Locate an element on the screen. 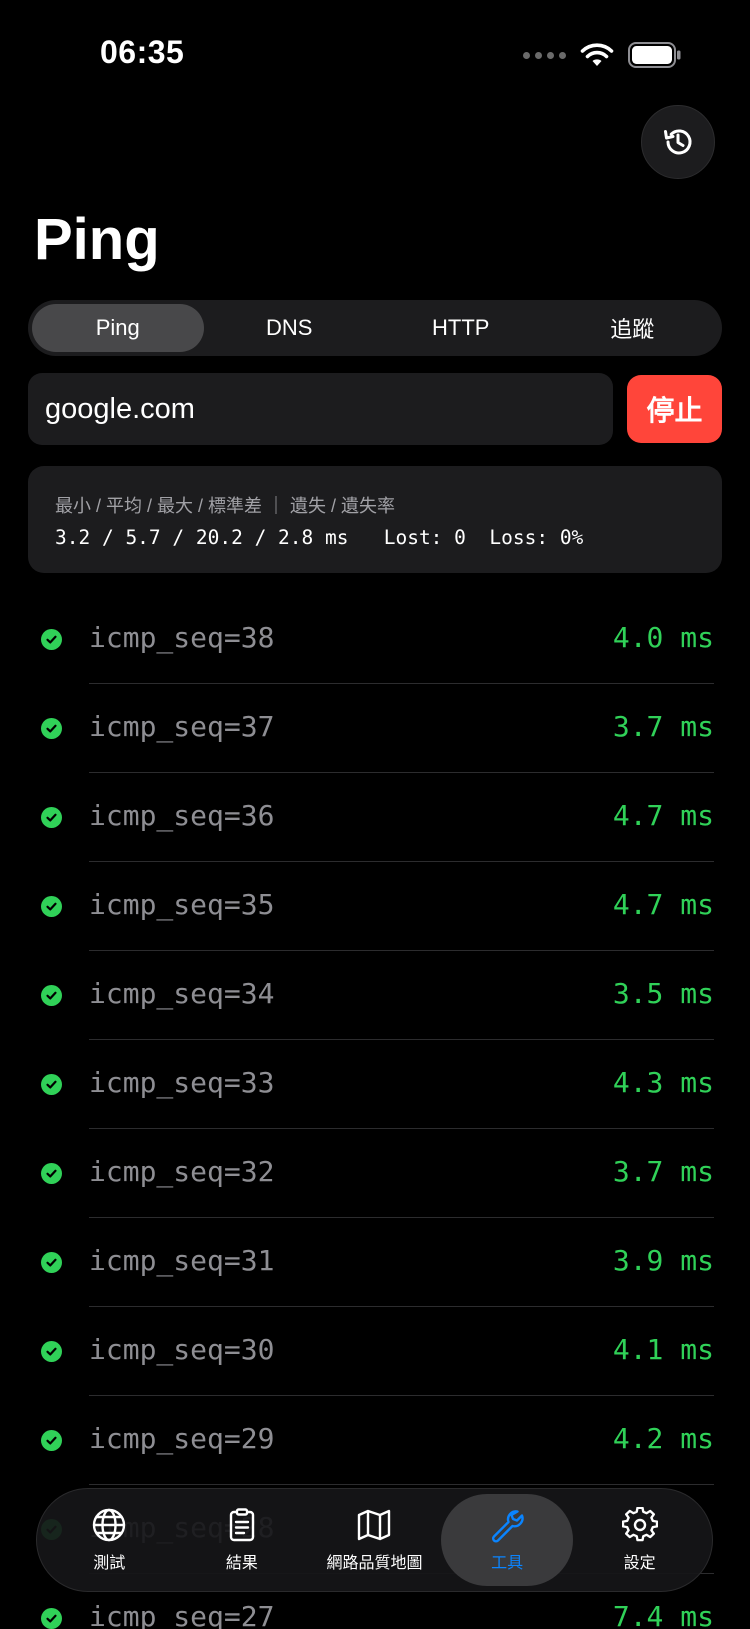 The height and width of the screenshot is (1629, 750). ping-rtt: 3.9 ms is located at coordinates (663, 1260).